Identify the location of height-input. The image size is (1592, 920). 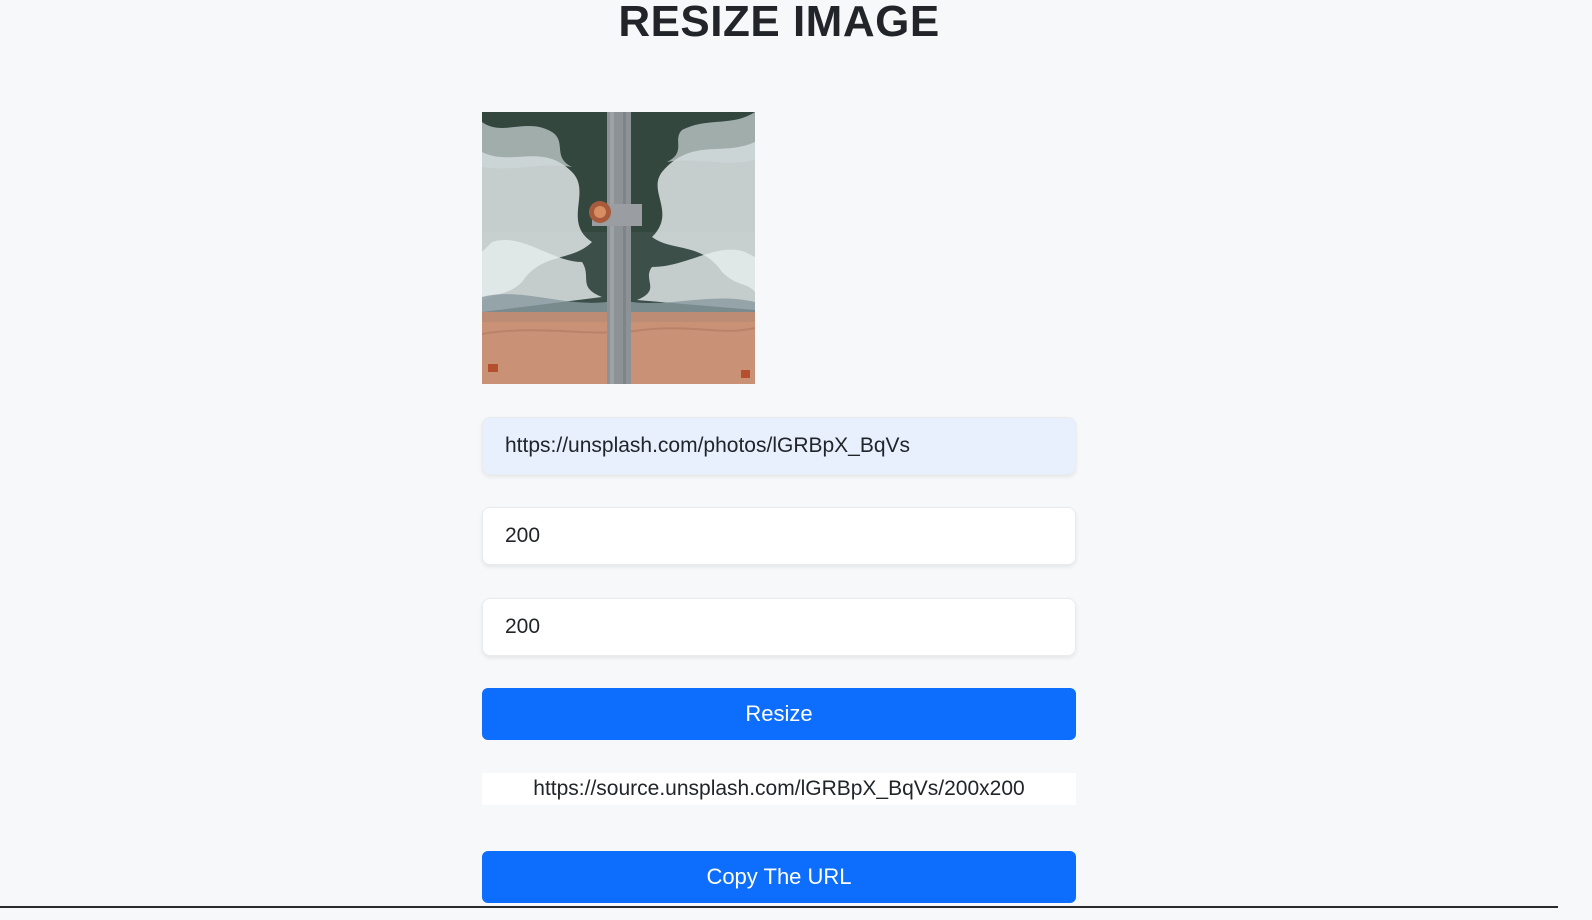
(779, 627).